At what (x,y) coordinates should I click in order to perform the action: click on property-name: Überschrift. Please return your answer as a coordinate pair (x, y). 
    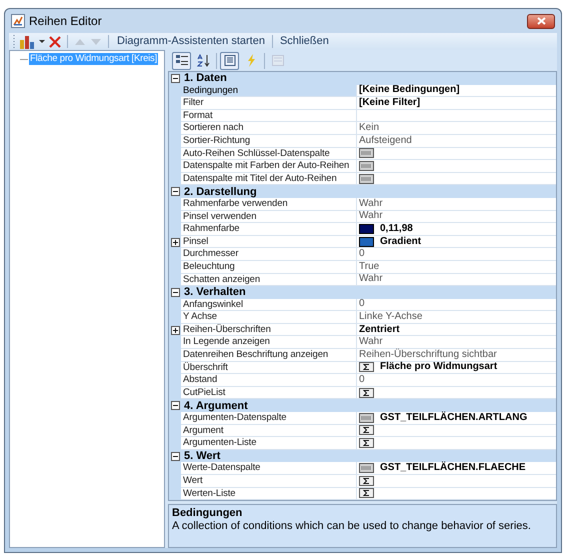
    Looking at the image, I should click on (269, 368).